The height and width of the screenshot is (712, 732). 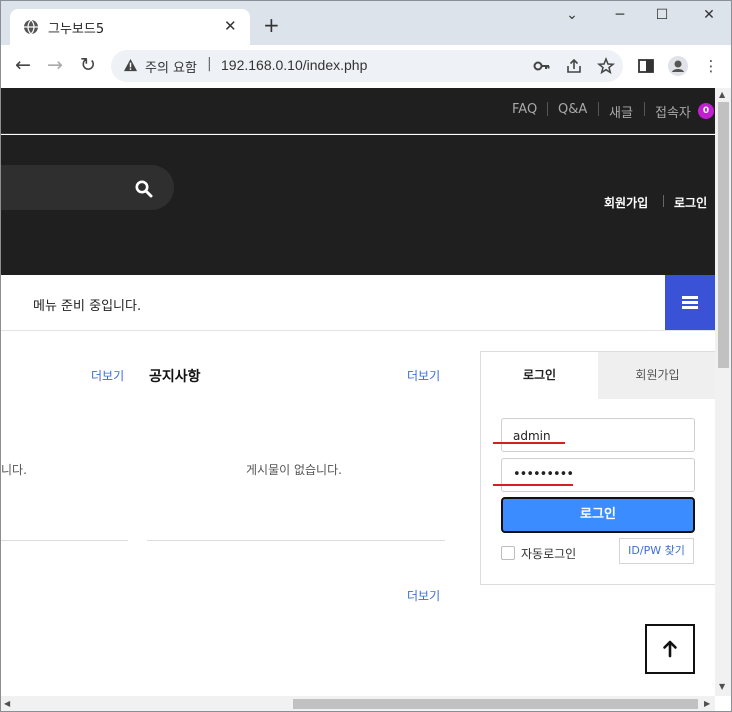 I want to click on arrow-up-icon, so click(x=670, y=649).